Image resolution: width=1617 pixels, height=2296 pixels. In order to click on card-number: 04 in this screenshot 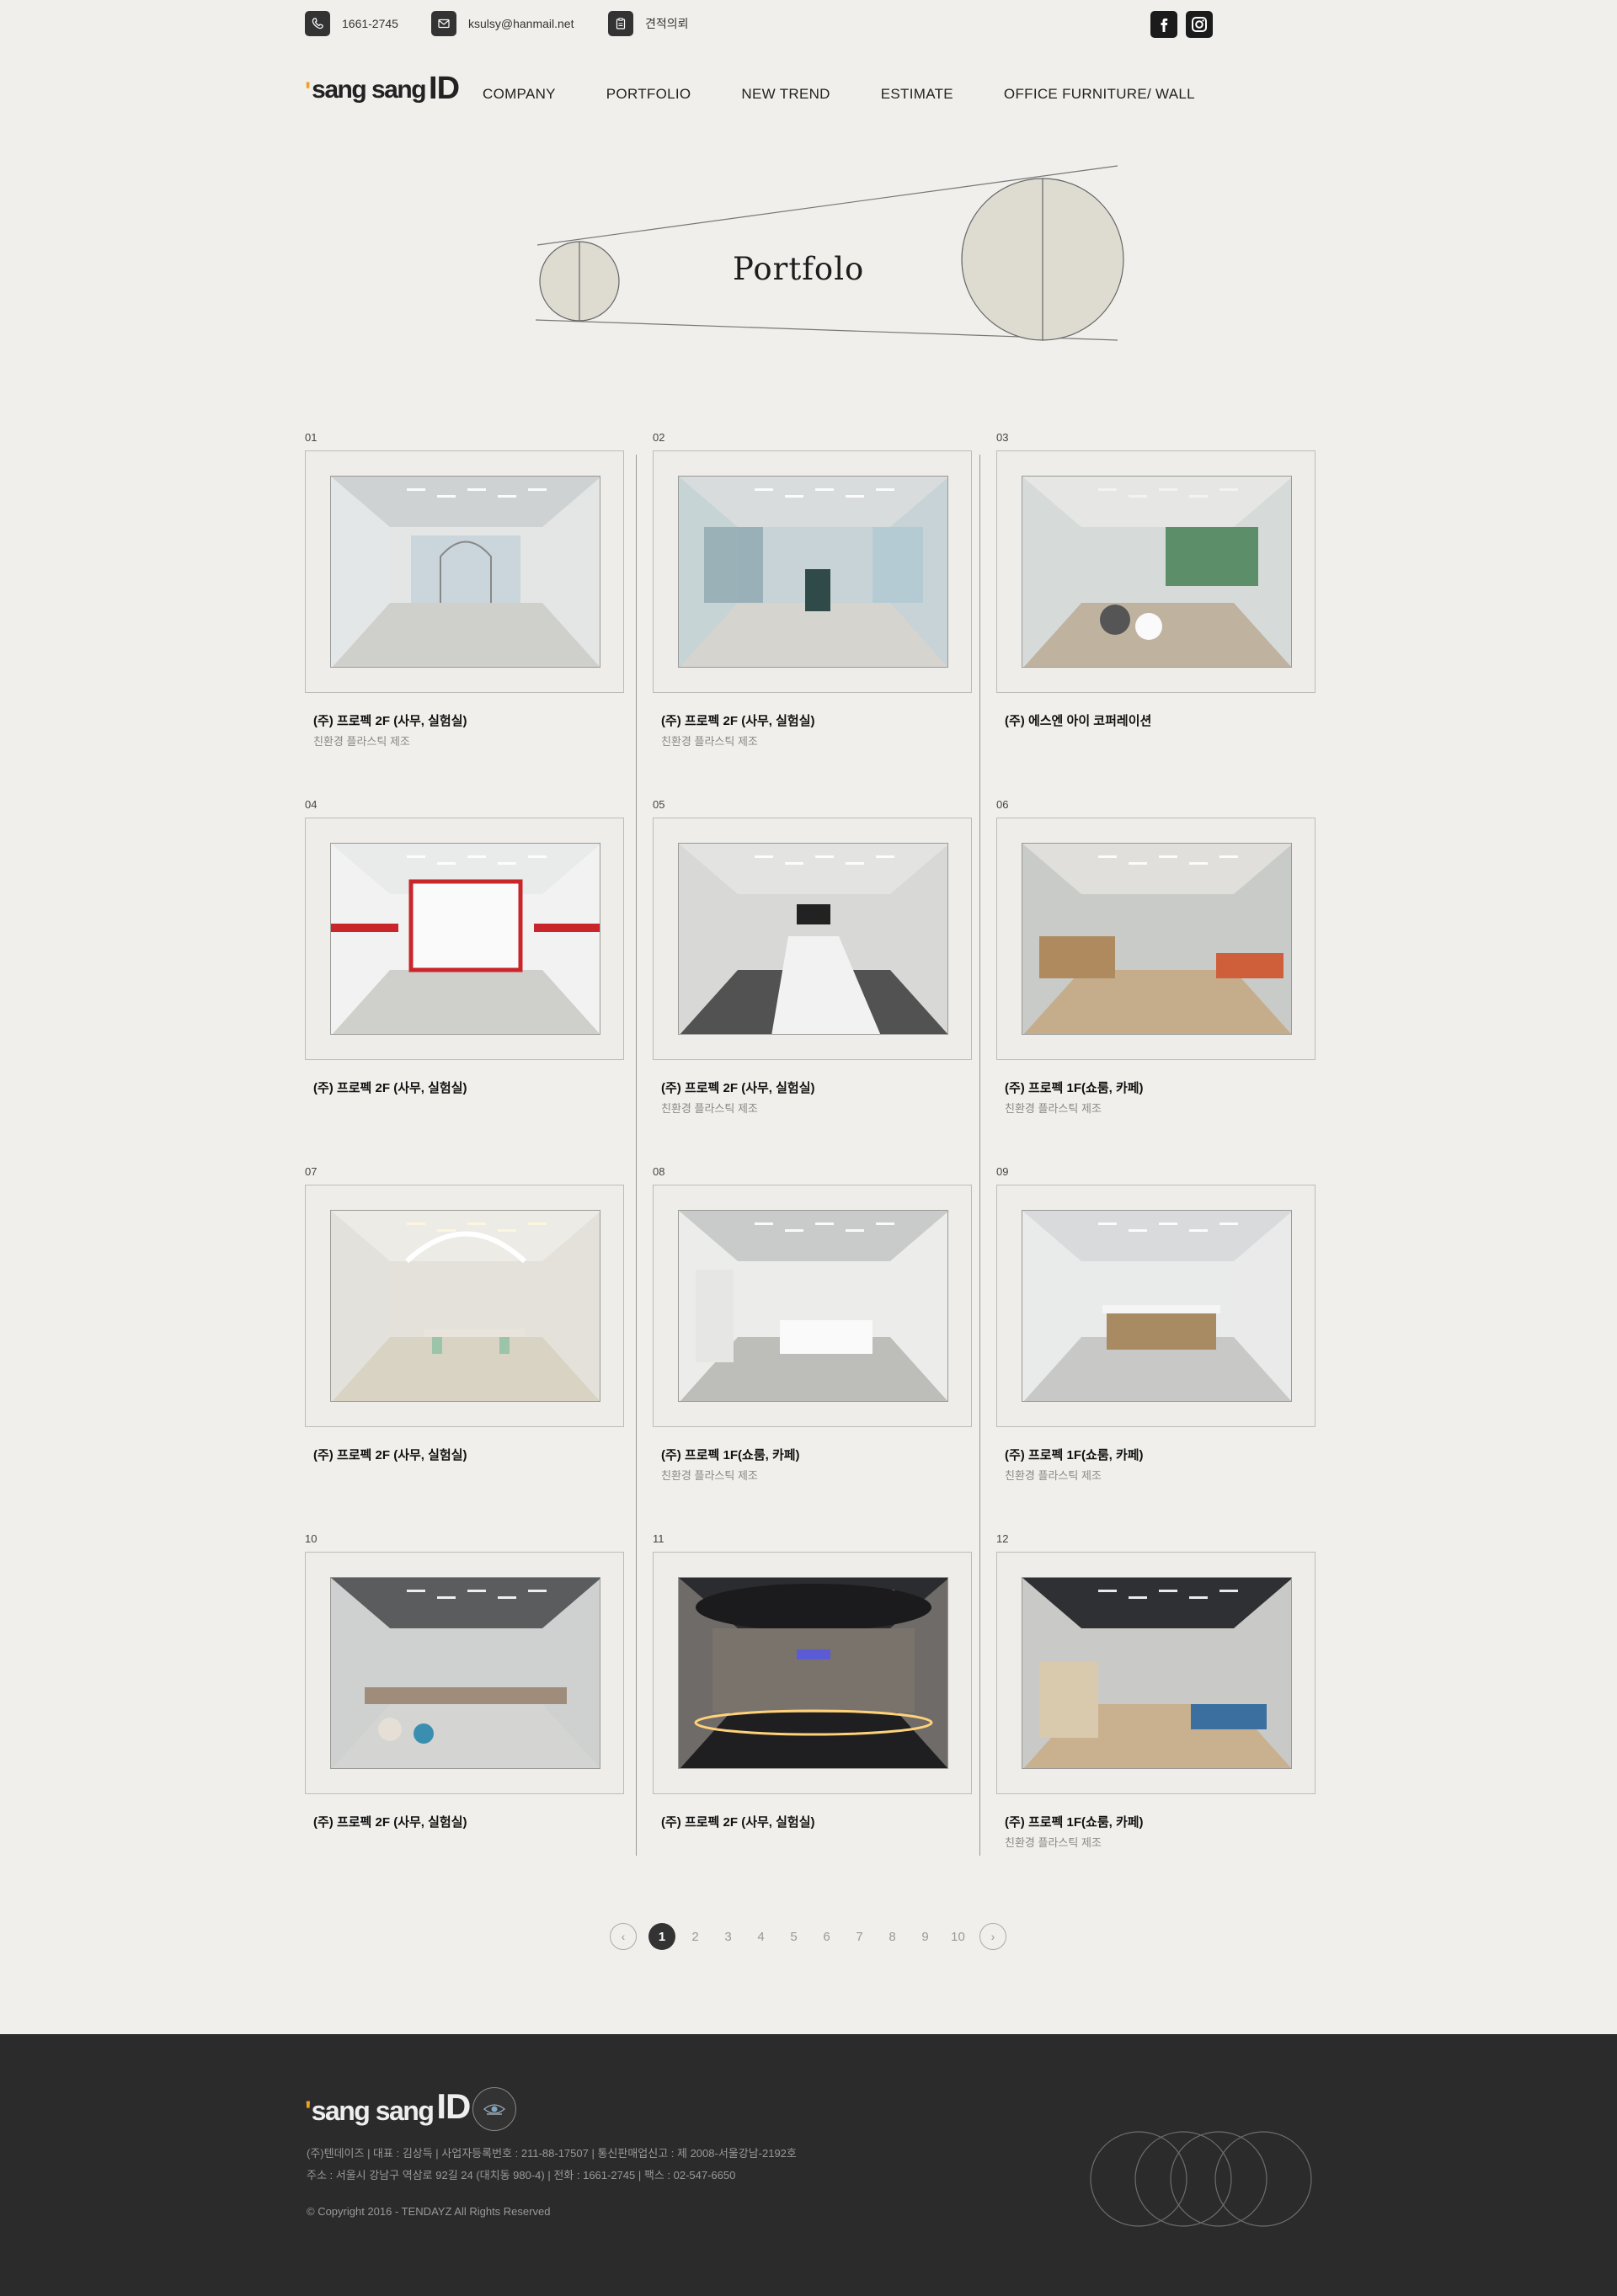, I will do `click(311, 804)`.